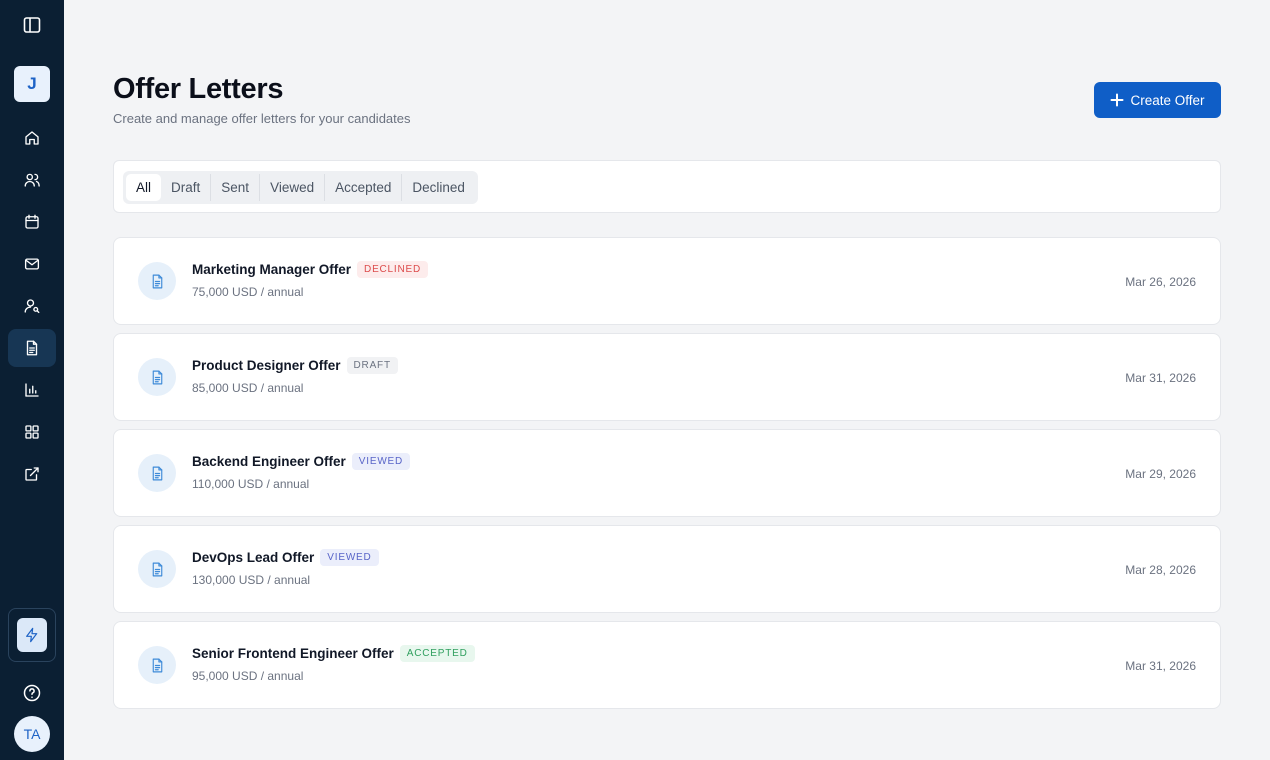  I want to click on help-icon, so click(32, 693).